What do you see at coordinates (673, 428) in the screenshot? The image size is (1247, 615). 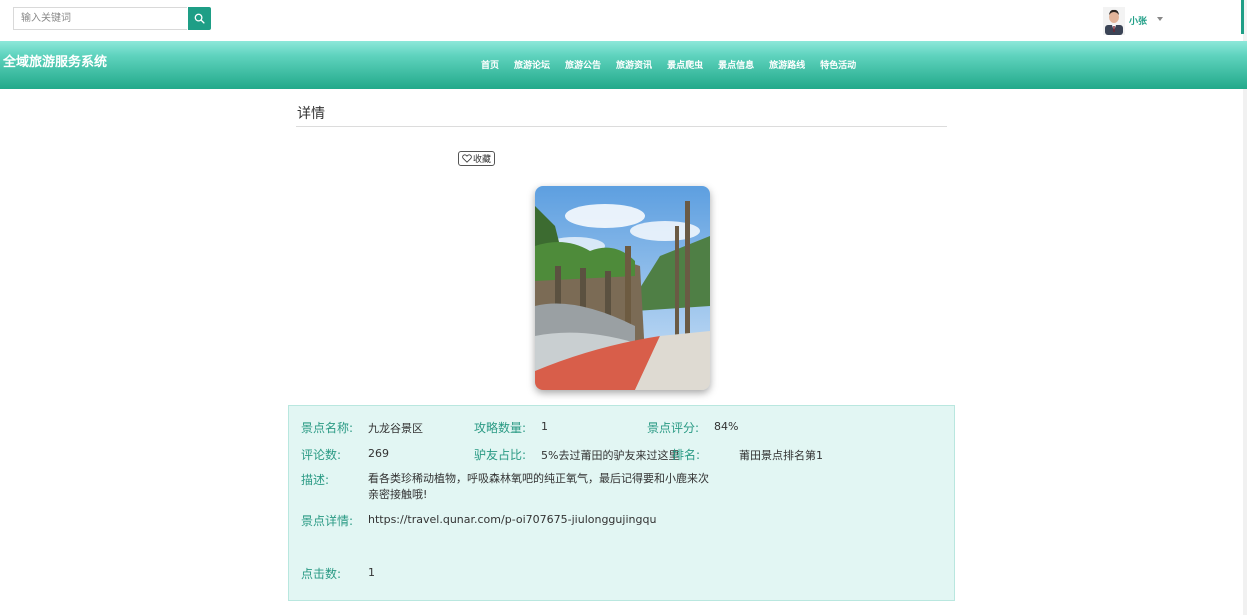 I see `score-label: 景点评分:` at bounding box center [673, 428].